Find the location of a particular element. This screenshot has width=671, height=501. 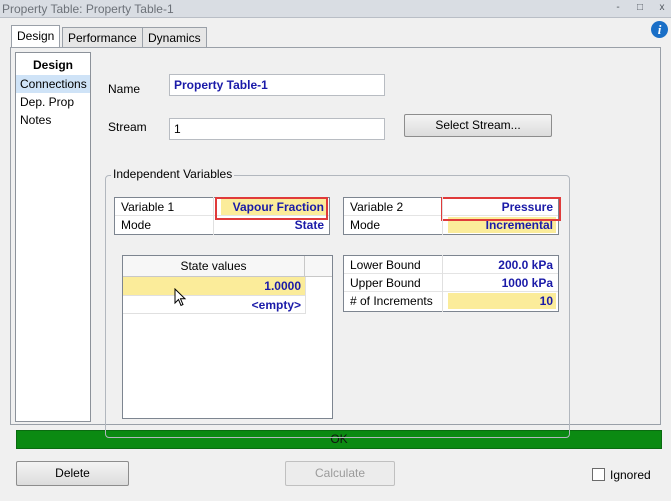

stream-label: Stream is located at coordinates (127, 127).